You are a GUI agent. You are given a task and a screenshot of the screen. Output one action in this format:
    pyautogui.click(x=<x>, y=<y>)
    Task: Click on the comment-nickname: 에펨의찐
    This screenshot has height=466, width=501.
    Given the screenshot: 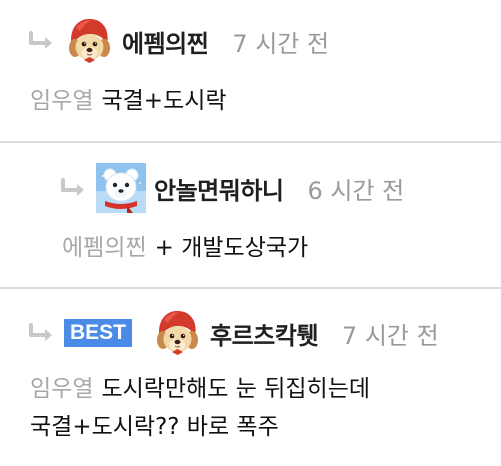 What is the action you would take?
    pyautogui.click(x=165, y=41)
    